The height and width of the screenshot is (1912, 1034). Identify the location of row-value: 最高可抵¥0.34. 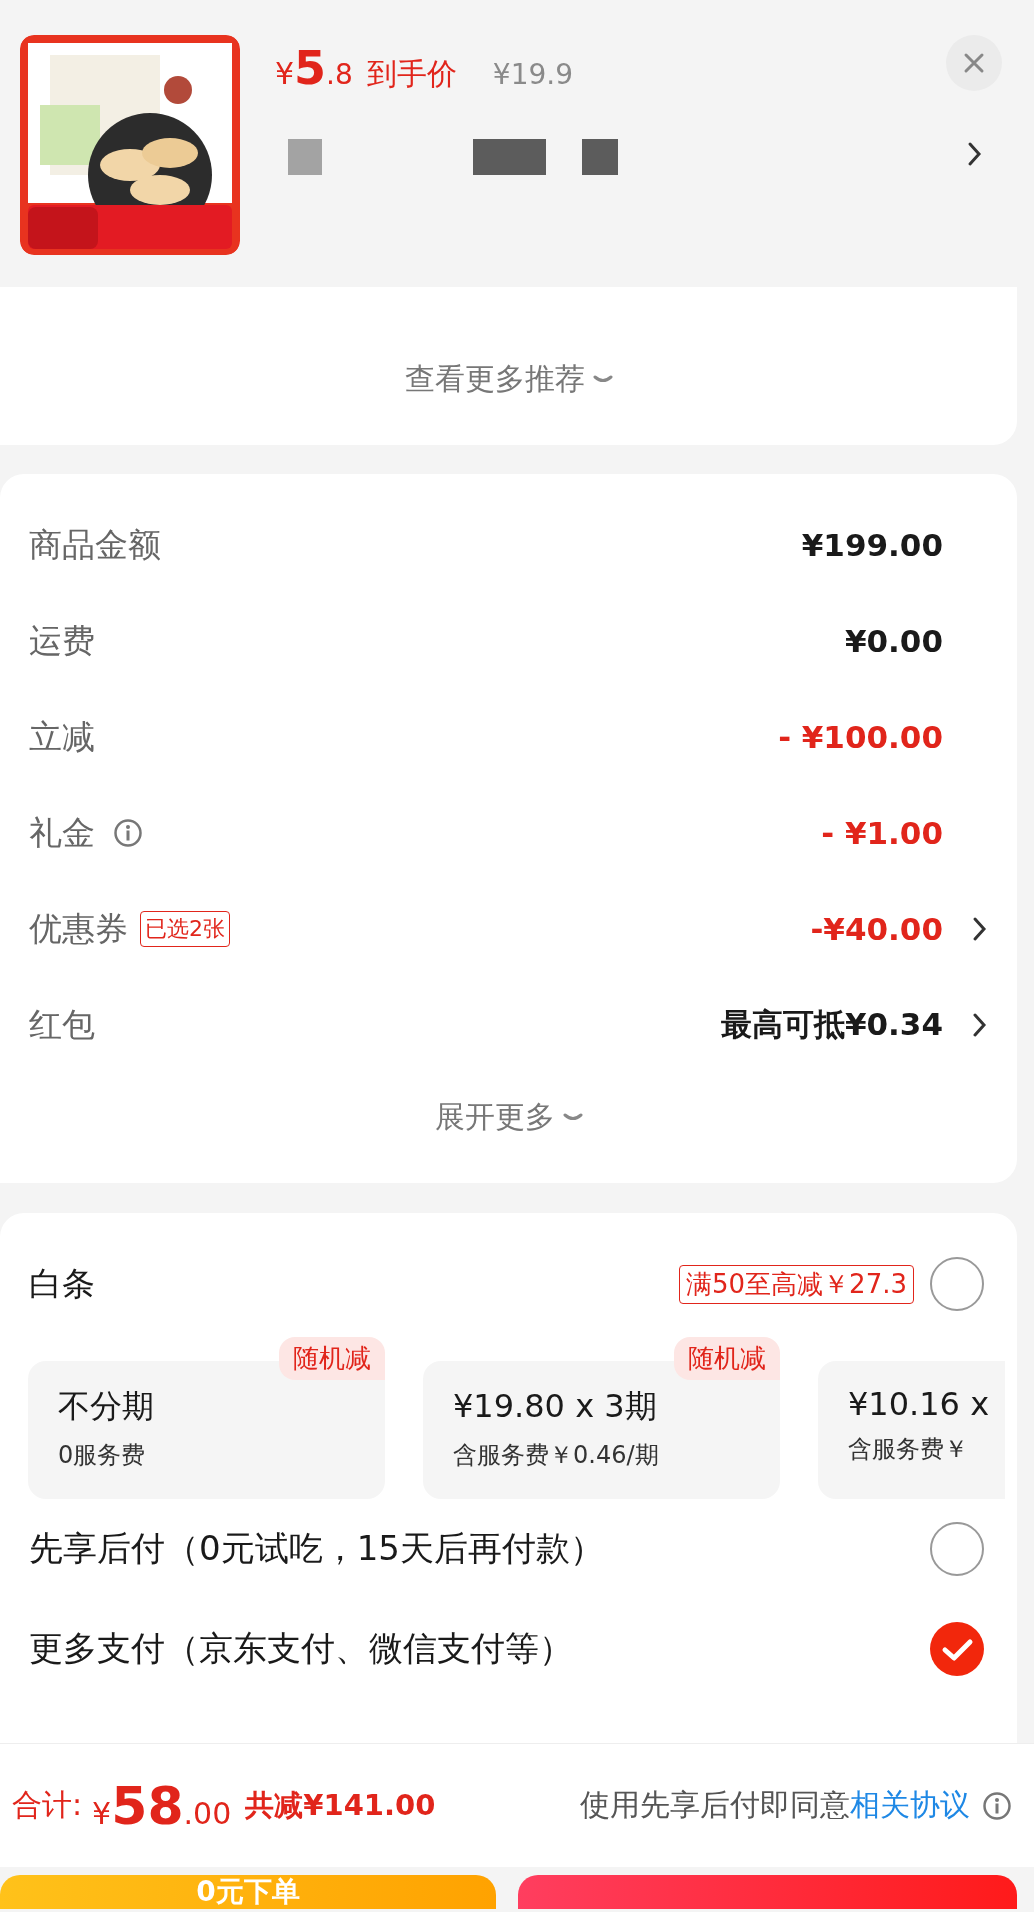
(831, 1024).